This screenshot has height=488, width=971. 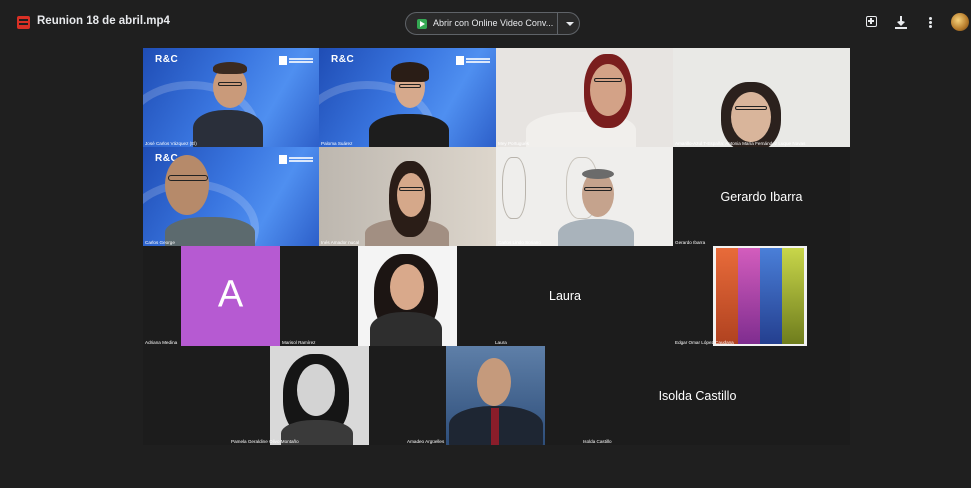 I want to click on add-to-drive-icon, so click(x=872, y=22).